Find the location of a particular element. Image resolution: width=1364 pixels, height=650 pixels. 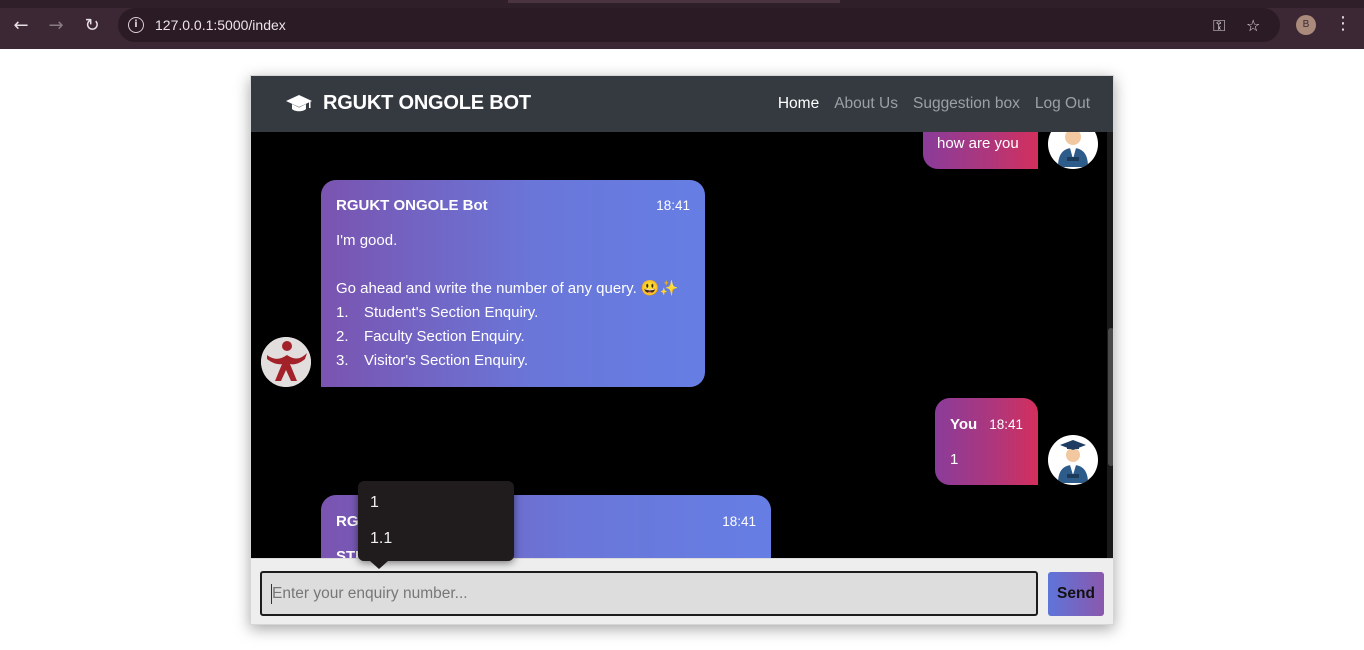

site-info-icon: i is located at coordinates (136, 25).